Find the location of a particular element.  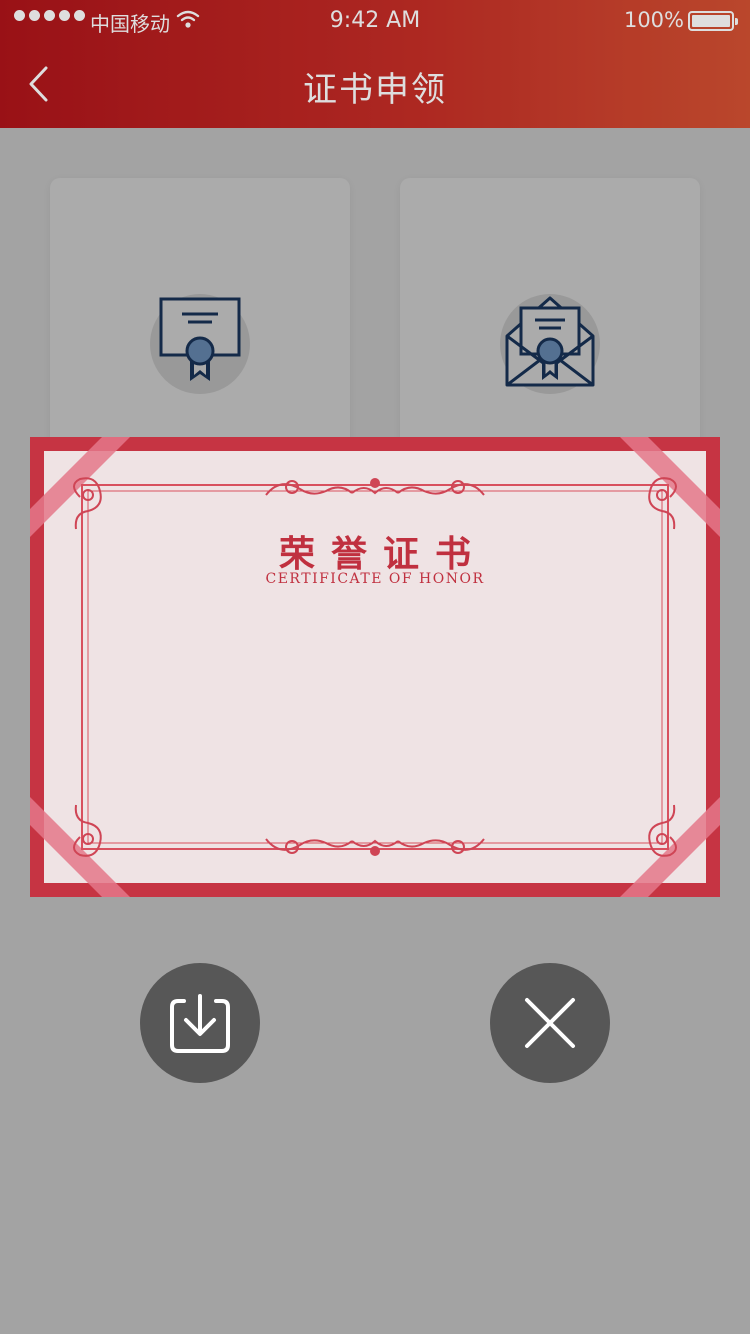

close-button is located at coordinates (550, 1023).